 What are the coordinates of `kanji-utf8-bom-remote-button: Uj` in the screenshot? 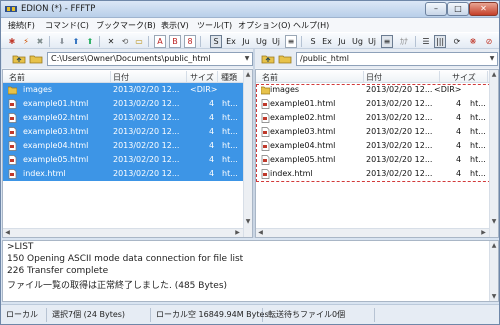 It's located at (276, 41).